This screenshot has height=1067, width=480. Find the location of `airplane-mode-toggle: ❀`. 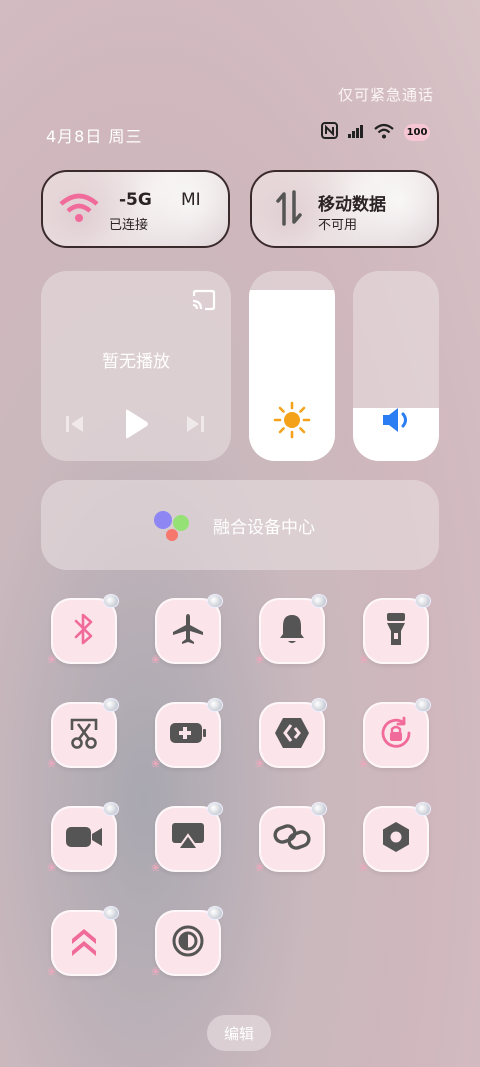

airplane-mode-toggle: ❀ is located at coordinates (187, 630).